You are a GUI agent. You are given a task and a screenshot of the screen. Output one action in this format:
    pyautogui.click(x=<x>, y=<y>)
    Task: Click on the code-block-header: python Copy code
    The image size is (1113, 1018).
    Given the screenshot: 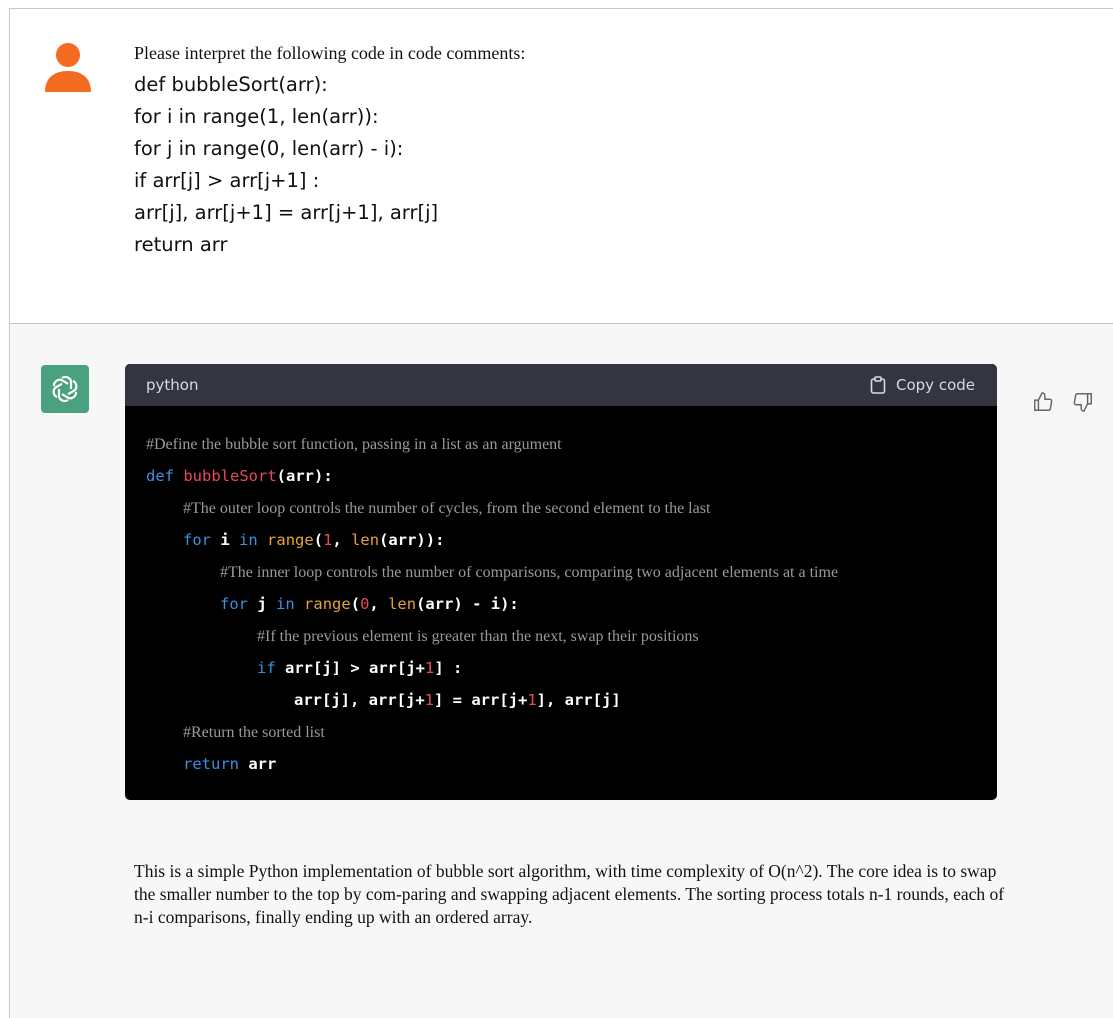 What is the action you would take?
    pyautogui.click(x=561, y=385)
    